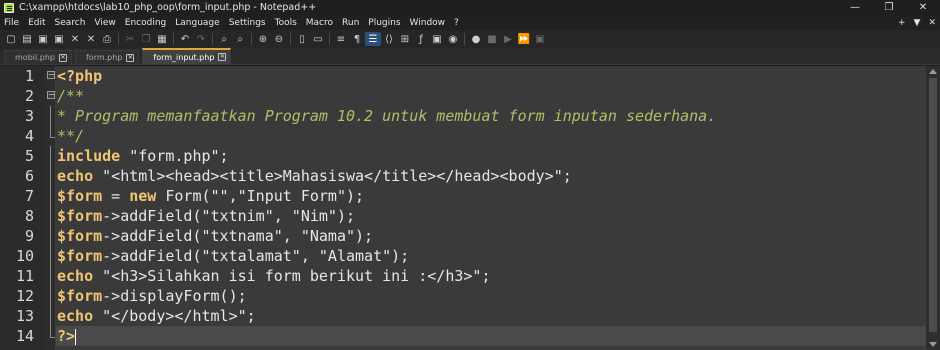  What do you see at coordinates (279, 39) in the screenshot?
I see `zoom-out-icon: ⊖` at bounding box center [279, 39].